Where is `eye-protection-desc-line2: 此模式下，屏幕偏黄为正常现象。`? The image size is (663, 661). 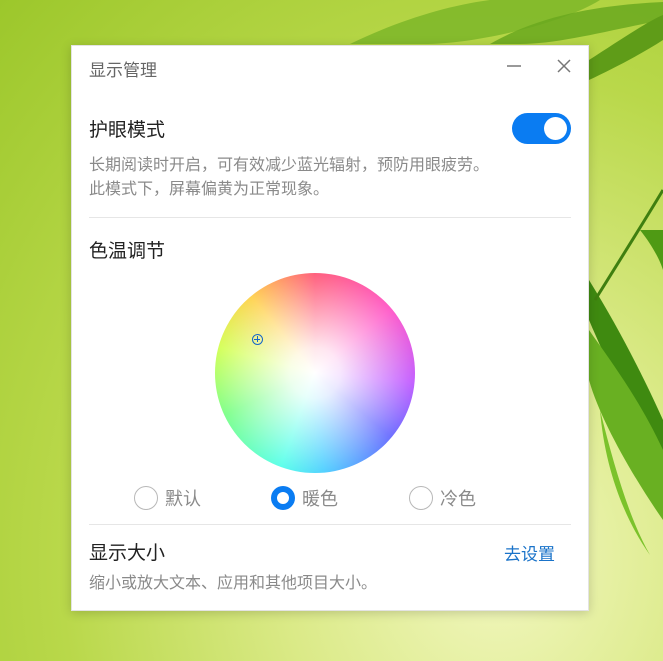 eye-protection-desc-line2: 此模式下，屏幕偏黄为正常现象。 is located at coordinates (209, 188).